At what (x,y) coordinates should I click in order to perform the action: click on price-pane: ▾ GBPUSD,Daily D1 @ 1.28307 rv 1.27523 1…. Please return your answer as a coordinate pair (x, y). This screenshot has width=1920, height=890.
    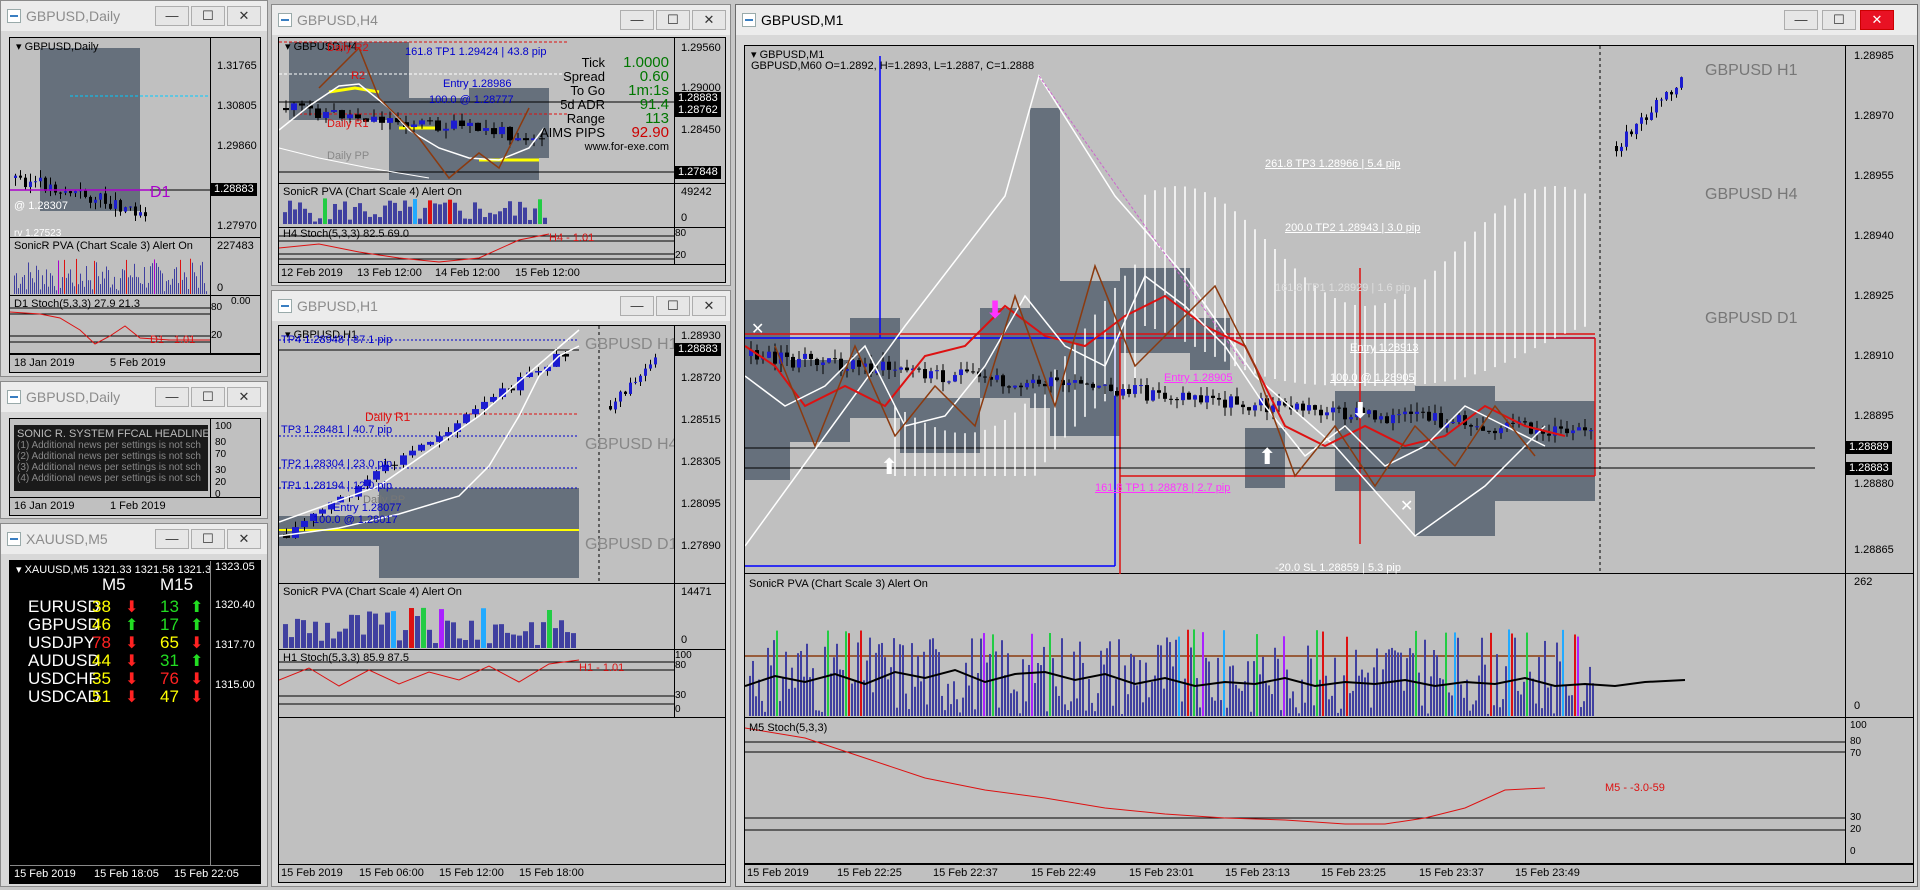
    Looking at the image, I should click on (135, 138).